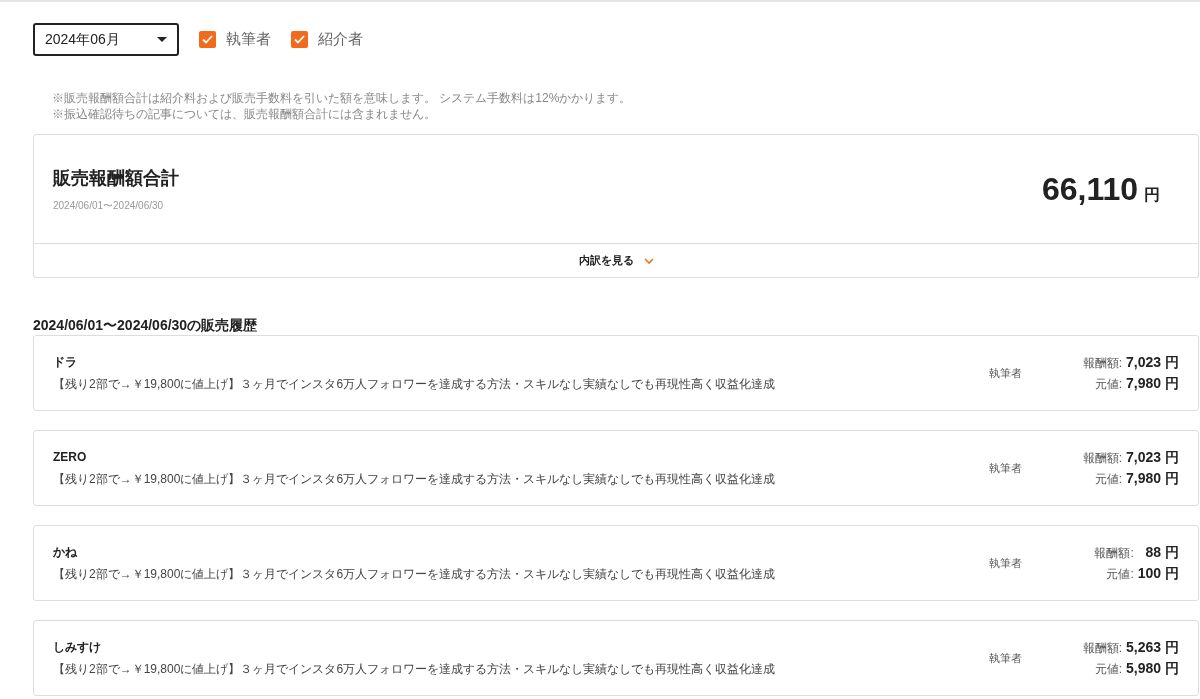 The height and width of the screenshot is (699, 1200). What do you see at coordinates (109, 206) in the screenshot?
I see `summary-period: 2024/06/01〜2024/06/30` at bounding box center [109, 206].